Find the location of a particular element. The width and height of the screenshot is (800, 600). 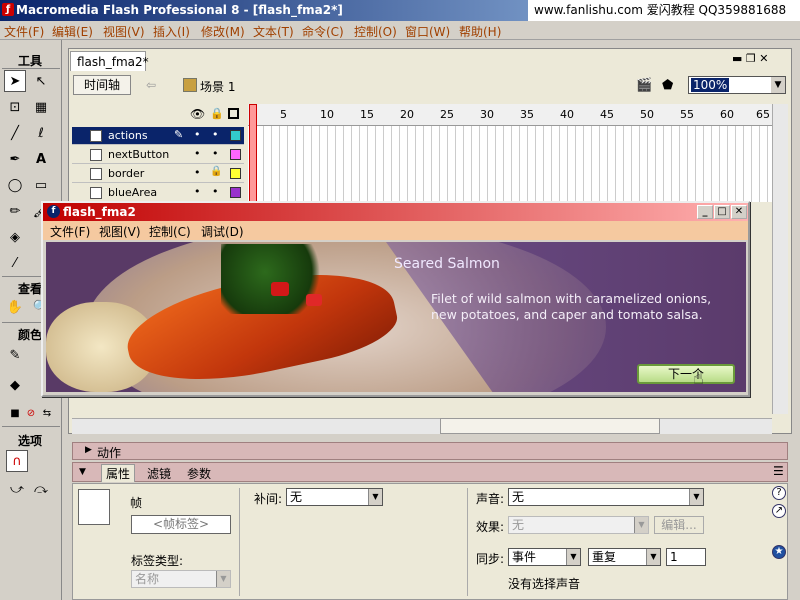

tween-select: 无 ▼ is located at coordinates (334, 497).